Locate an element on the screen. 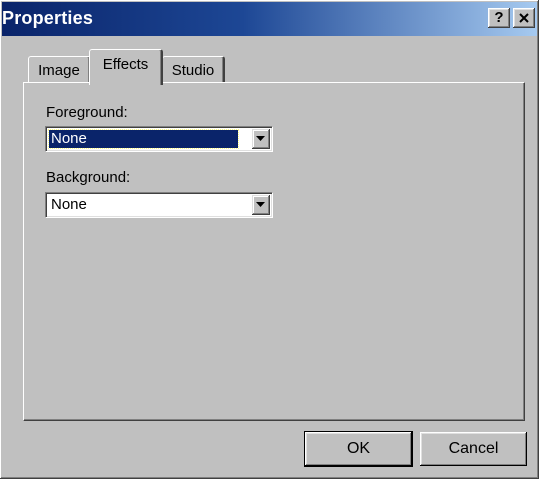 This screenshot has width=541, height=479. background-dropdown-button is located at coordinates (261, 205).